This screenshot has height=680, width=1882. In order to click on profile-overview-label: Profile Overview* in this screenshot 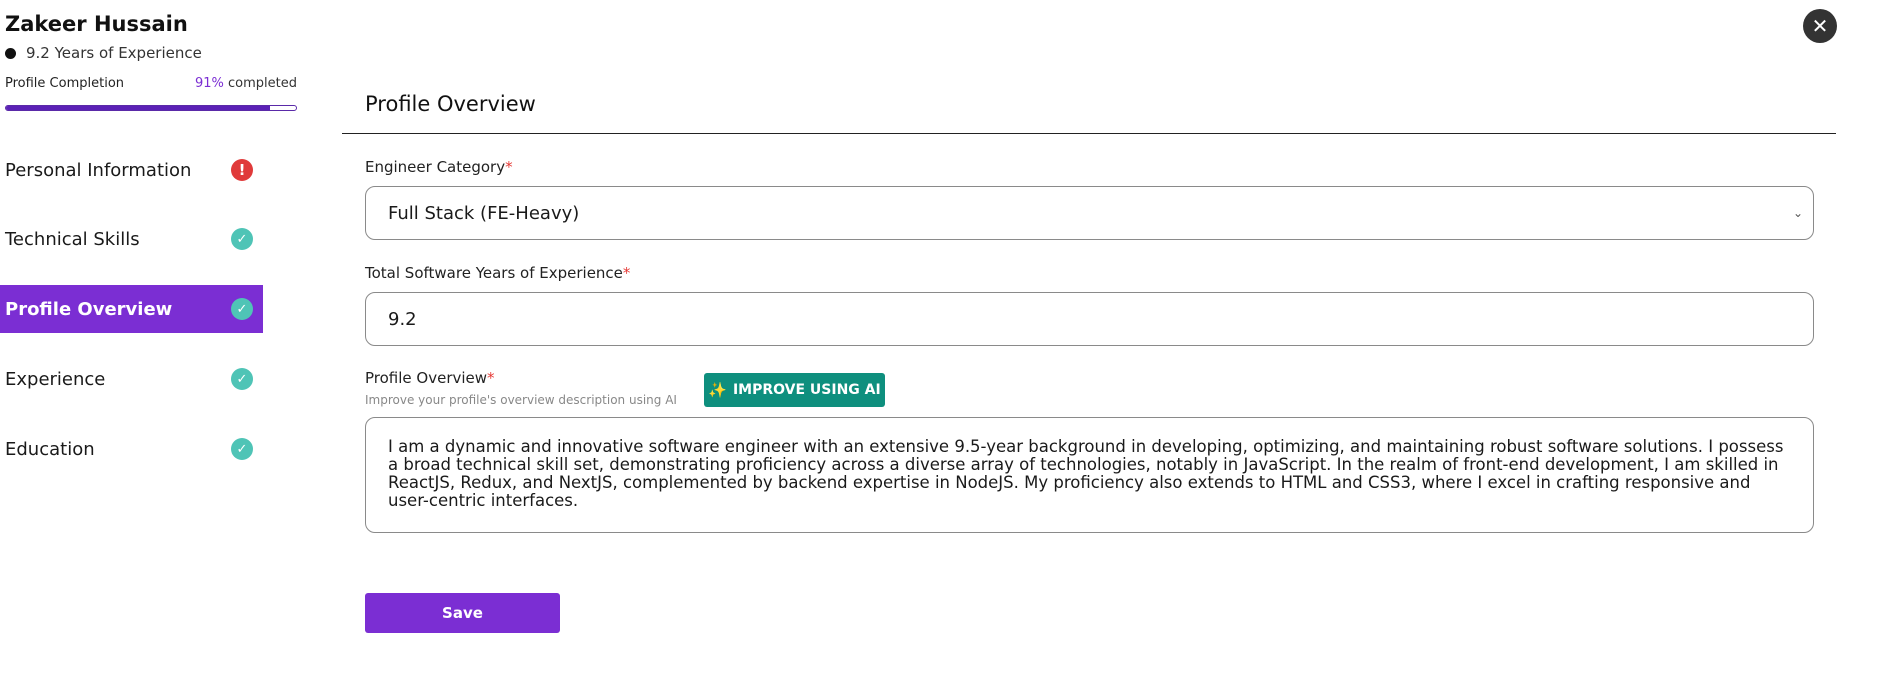, I will do `click(430, 378)`.